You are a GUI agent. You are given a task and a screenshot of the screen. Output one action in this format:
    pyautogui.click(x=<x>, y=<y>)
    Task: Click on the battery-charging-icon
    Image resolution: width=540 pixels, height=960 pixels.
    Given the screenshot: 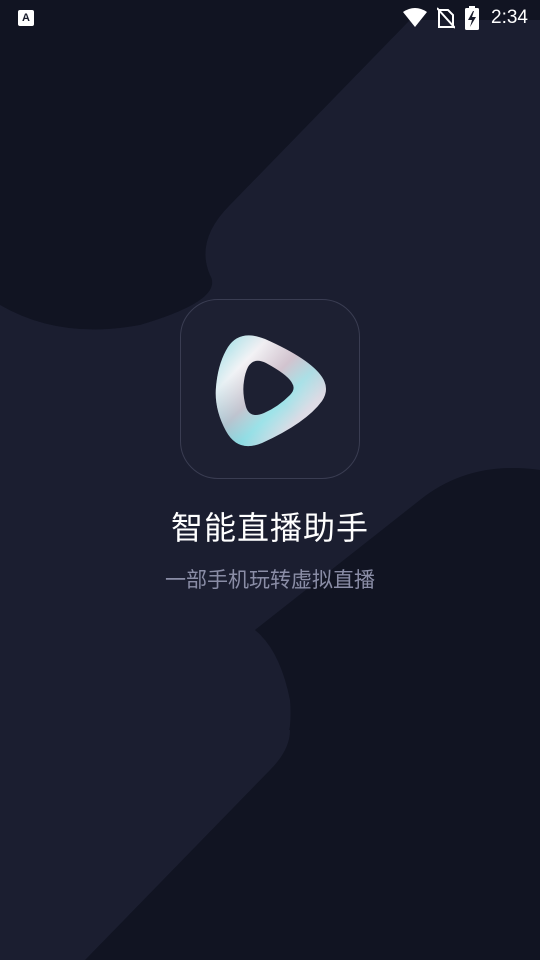 What is the action you would take?
    pyautogui.click(x=472, y=18)
    